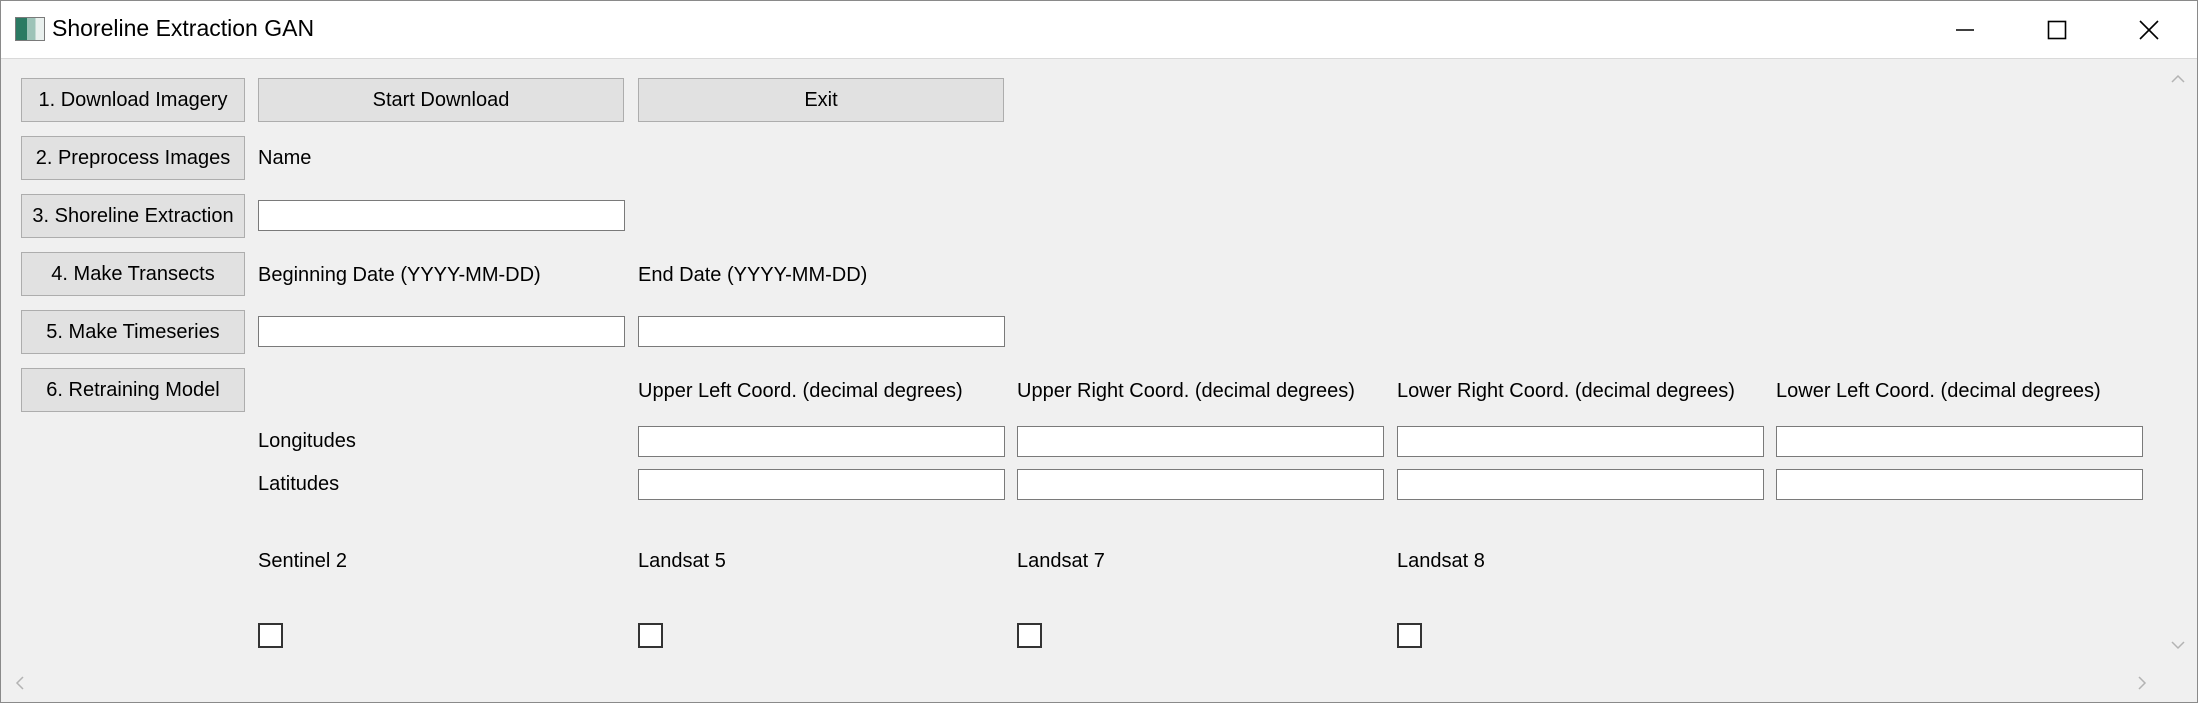 This screenshot has height=703, width=2198. Describe the element at coordinates (299, 484) in the screenshot. I see `latitudes-label: Latitudes` at that location.